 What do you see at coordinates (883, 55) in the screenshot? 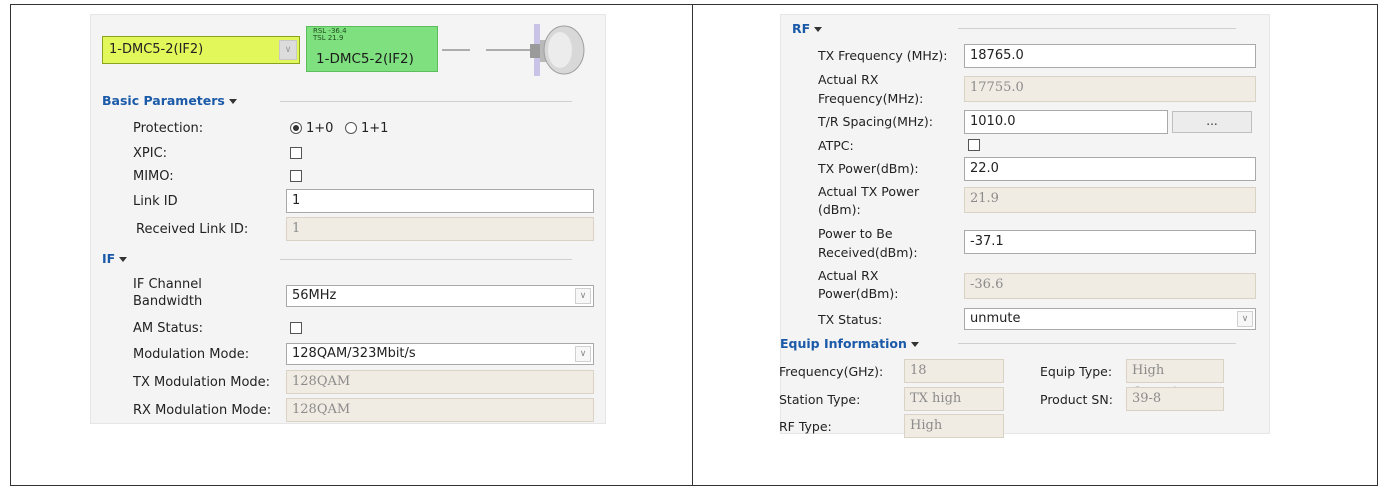
I see `tx-frequency-label: TX Frequency (MHz):` at bounding box center [883, 55].